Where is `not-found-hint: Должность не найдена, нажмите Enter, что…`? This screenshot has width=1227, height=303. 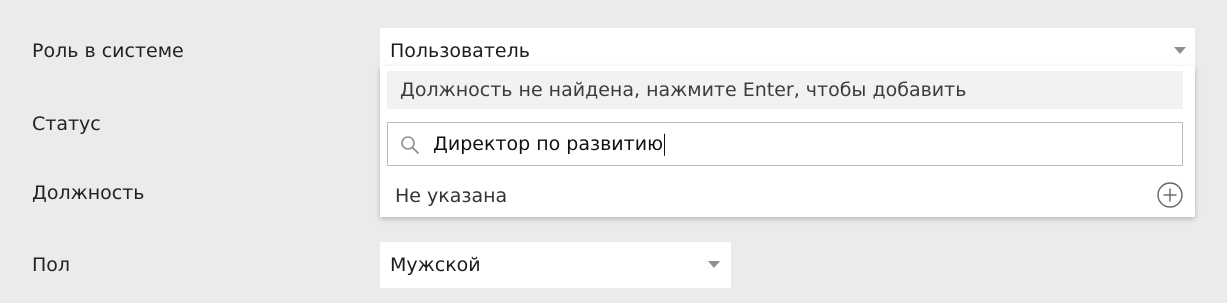 not-found-hint: Должность не найдена, нажмите Enter, что… is located at coordinates (785, 90).